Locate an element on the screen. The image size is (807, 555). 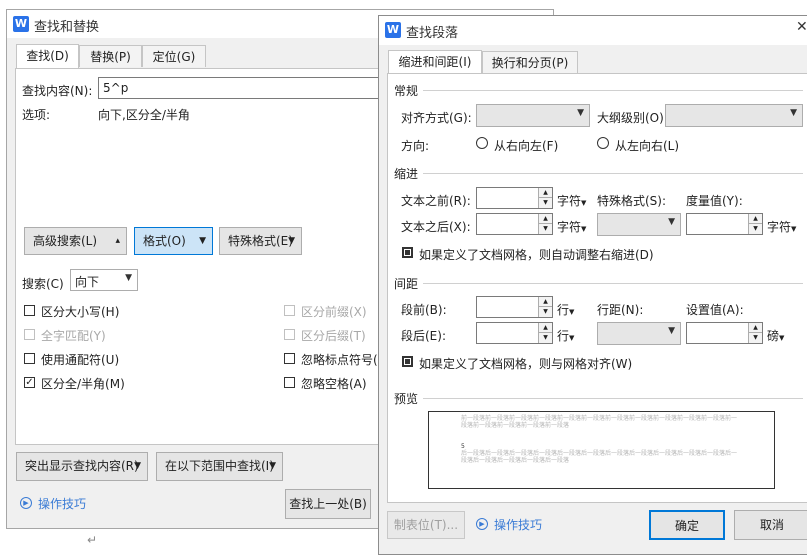
advanced-search-button: 高级搜索(L) ▴ is located at coordinates (75, 241).